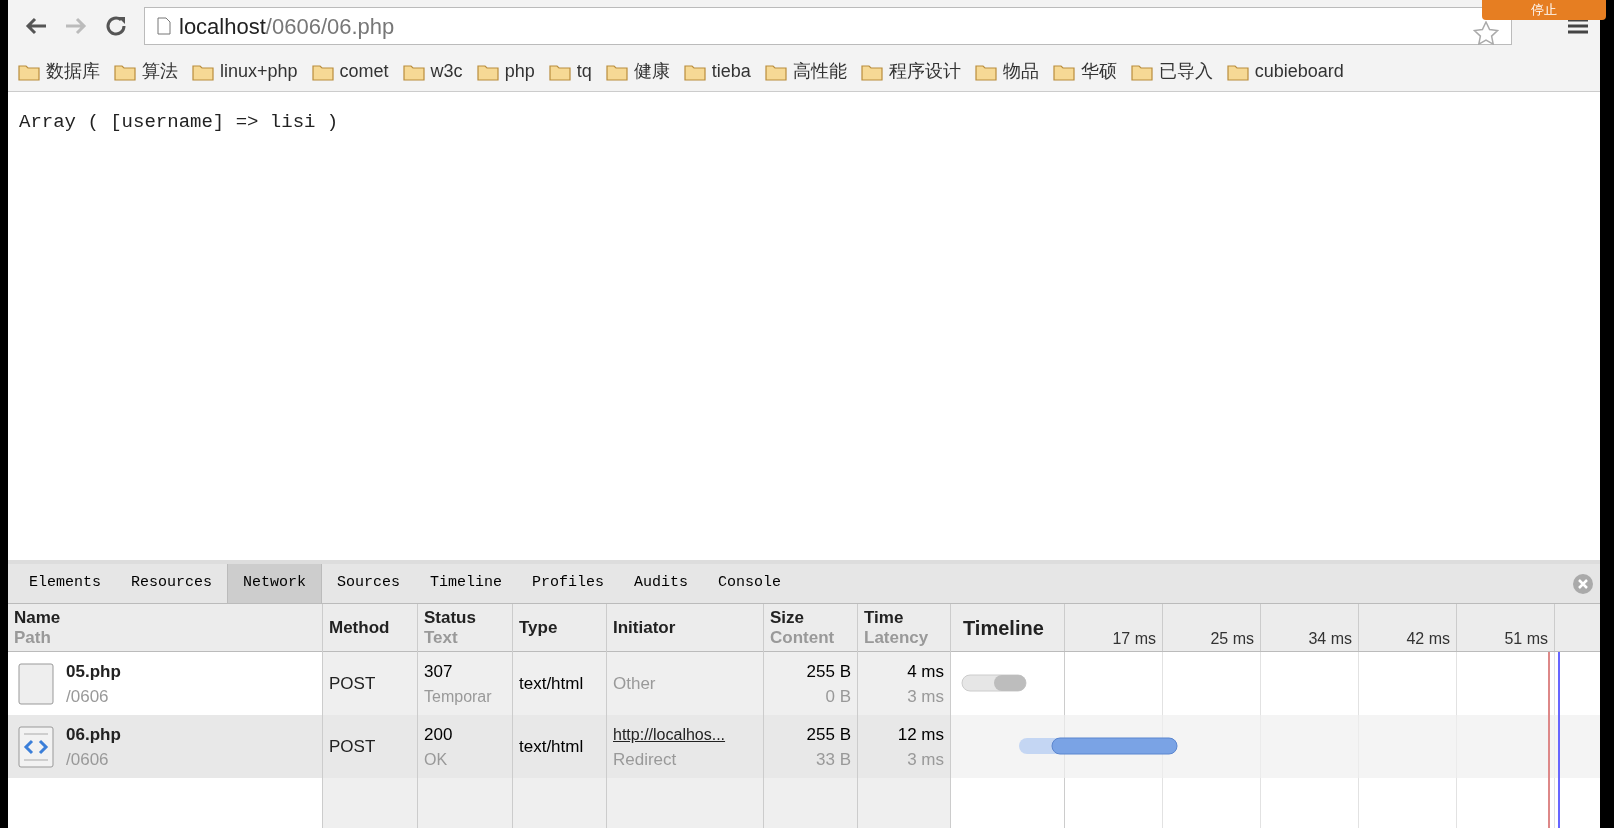  What do you see at coordinates (994, 683) in the screenshot?
I see `timing-bar` at bounding box center [994, 683].